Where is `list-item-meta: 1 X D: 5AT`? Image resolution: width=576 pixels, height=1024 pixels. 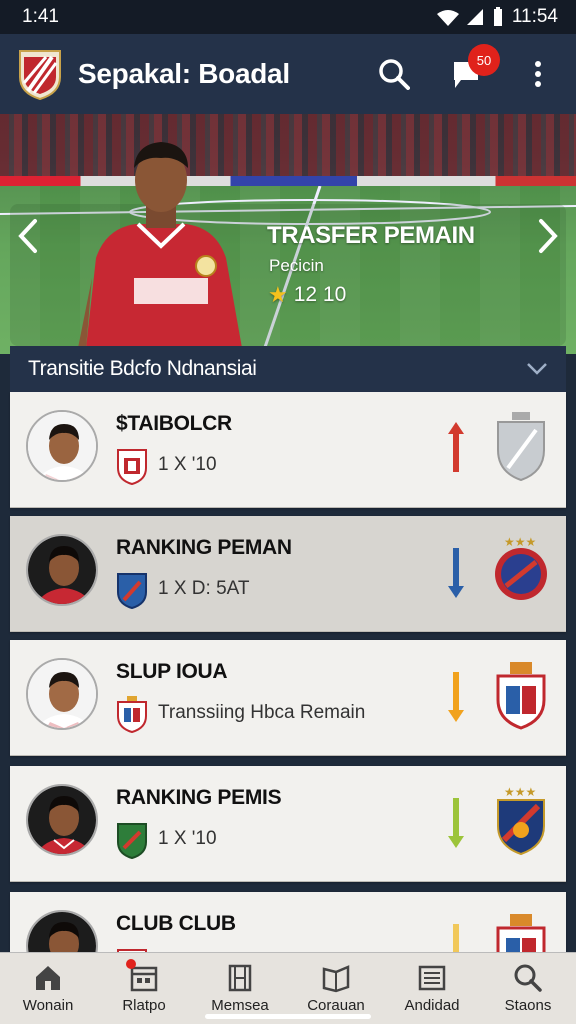 list-item-meta: 1 X D: 5AT is located at coordinates (204, 588).